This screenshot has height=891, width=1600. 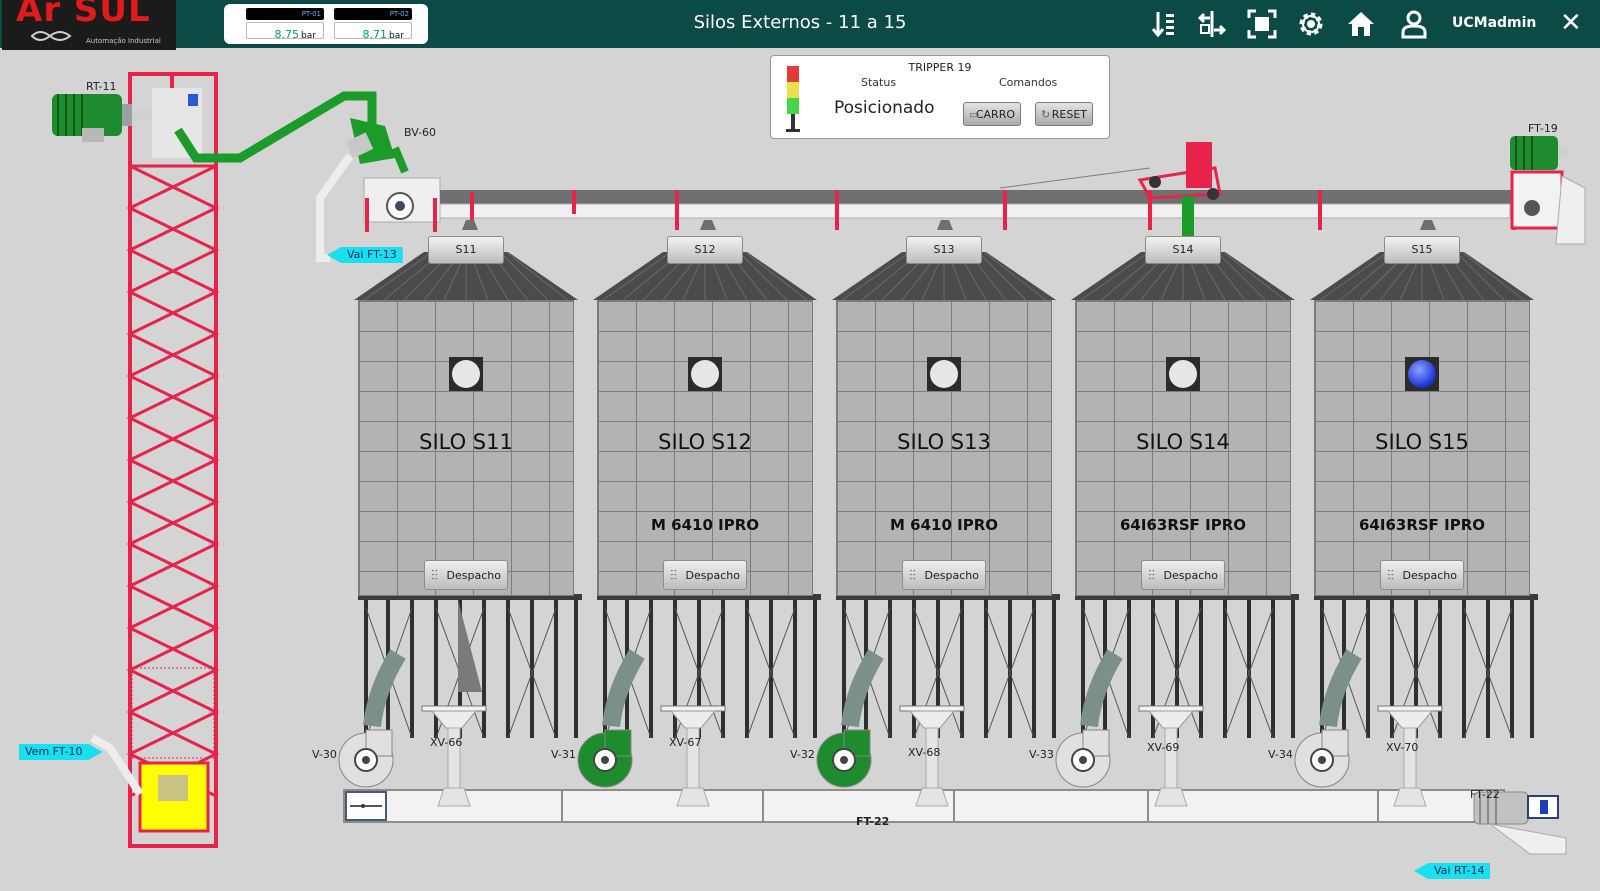 What do you see at coordinates (60, 752) in the screenshot?
I see `link-vem-ft10: Vem FT-10` at bounding box center [60, 752].